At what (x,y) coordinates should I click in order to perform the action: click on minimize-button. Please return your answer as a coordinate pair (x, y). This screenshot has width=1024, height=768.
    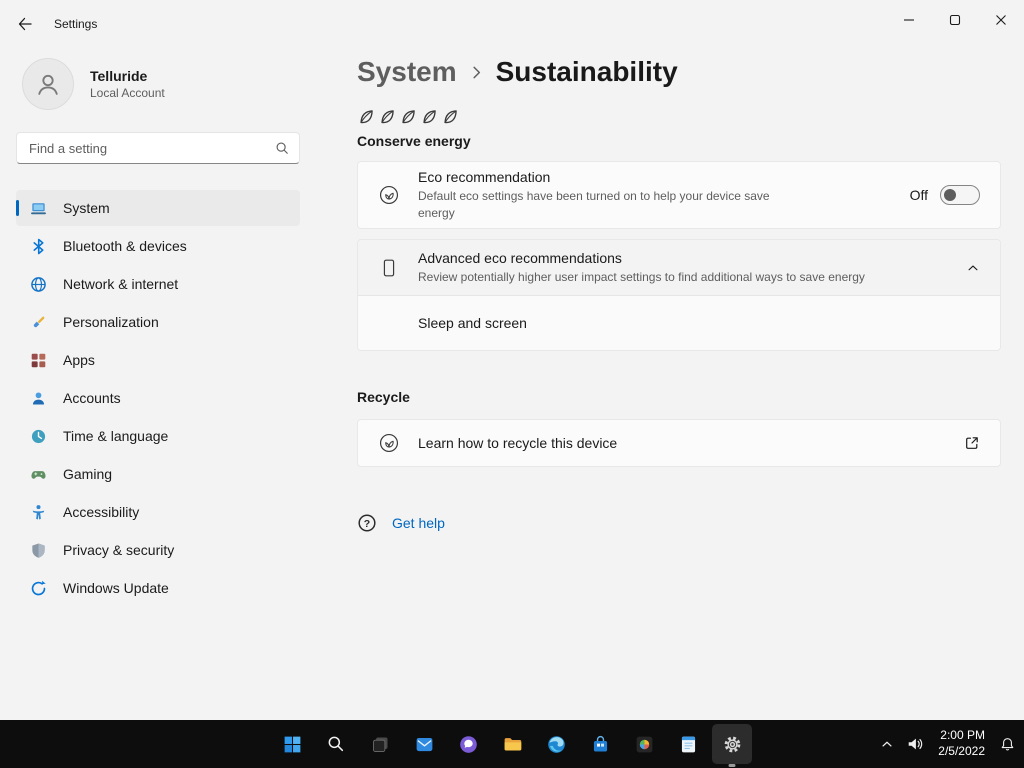
    Looking at the image, I should click on (909, 20).